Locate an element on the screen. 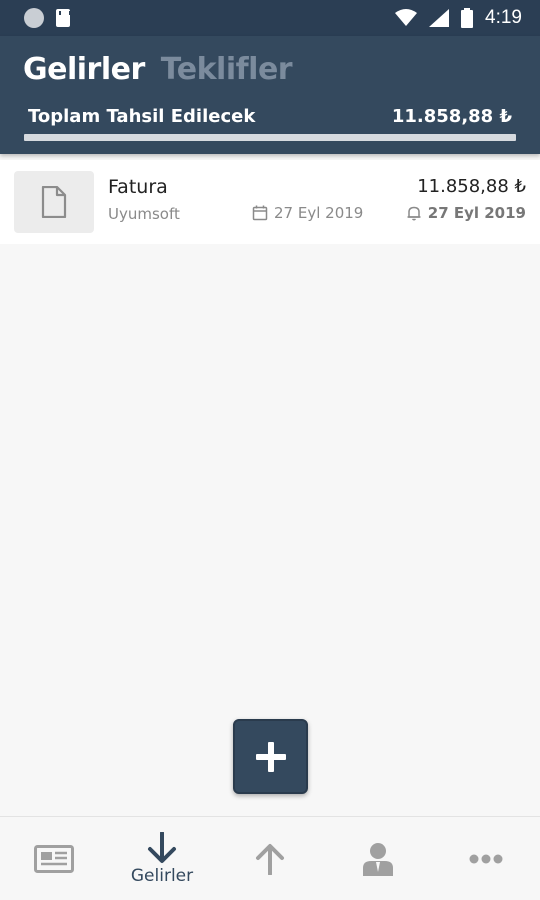 The width and height of the screenshot is (540, 900). item-amount: 11.858,88 ₺ is located at coordinates (471, 186).